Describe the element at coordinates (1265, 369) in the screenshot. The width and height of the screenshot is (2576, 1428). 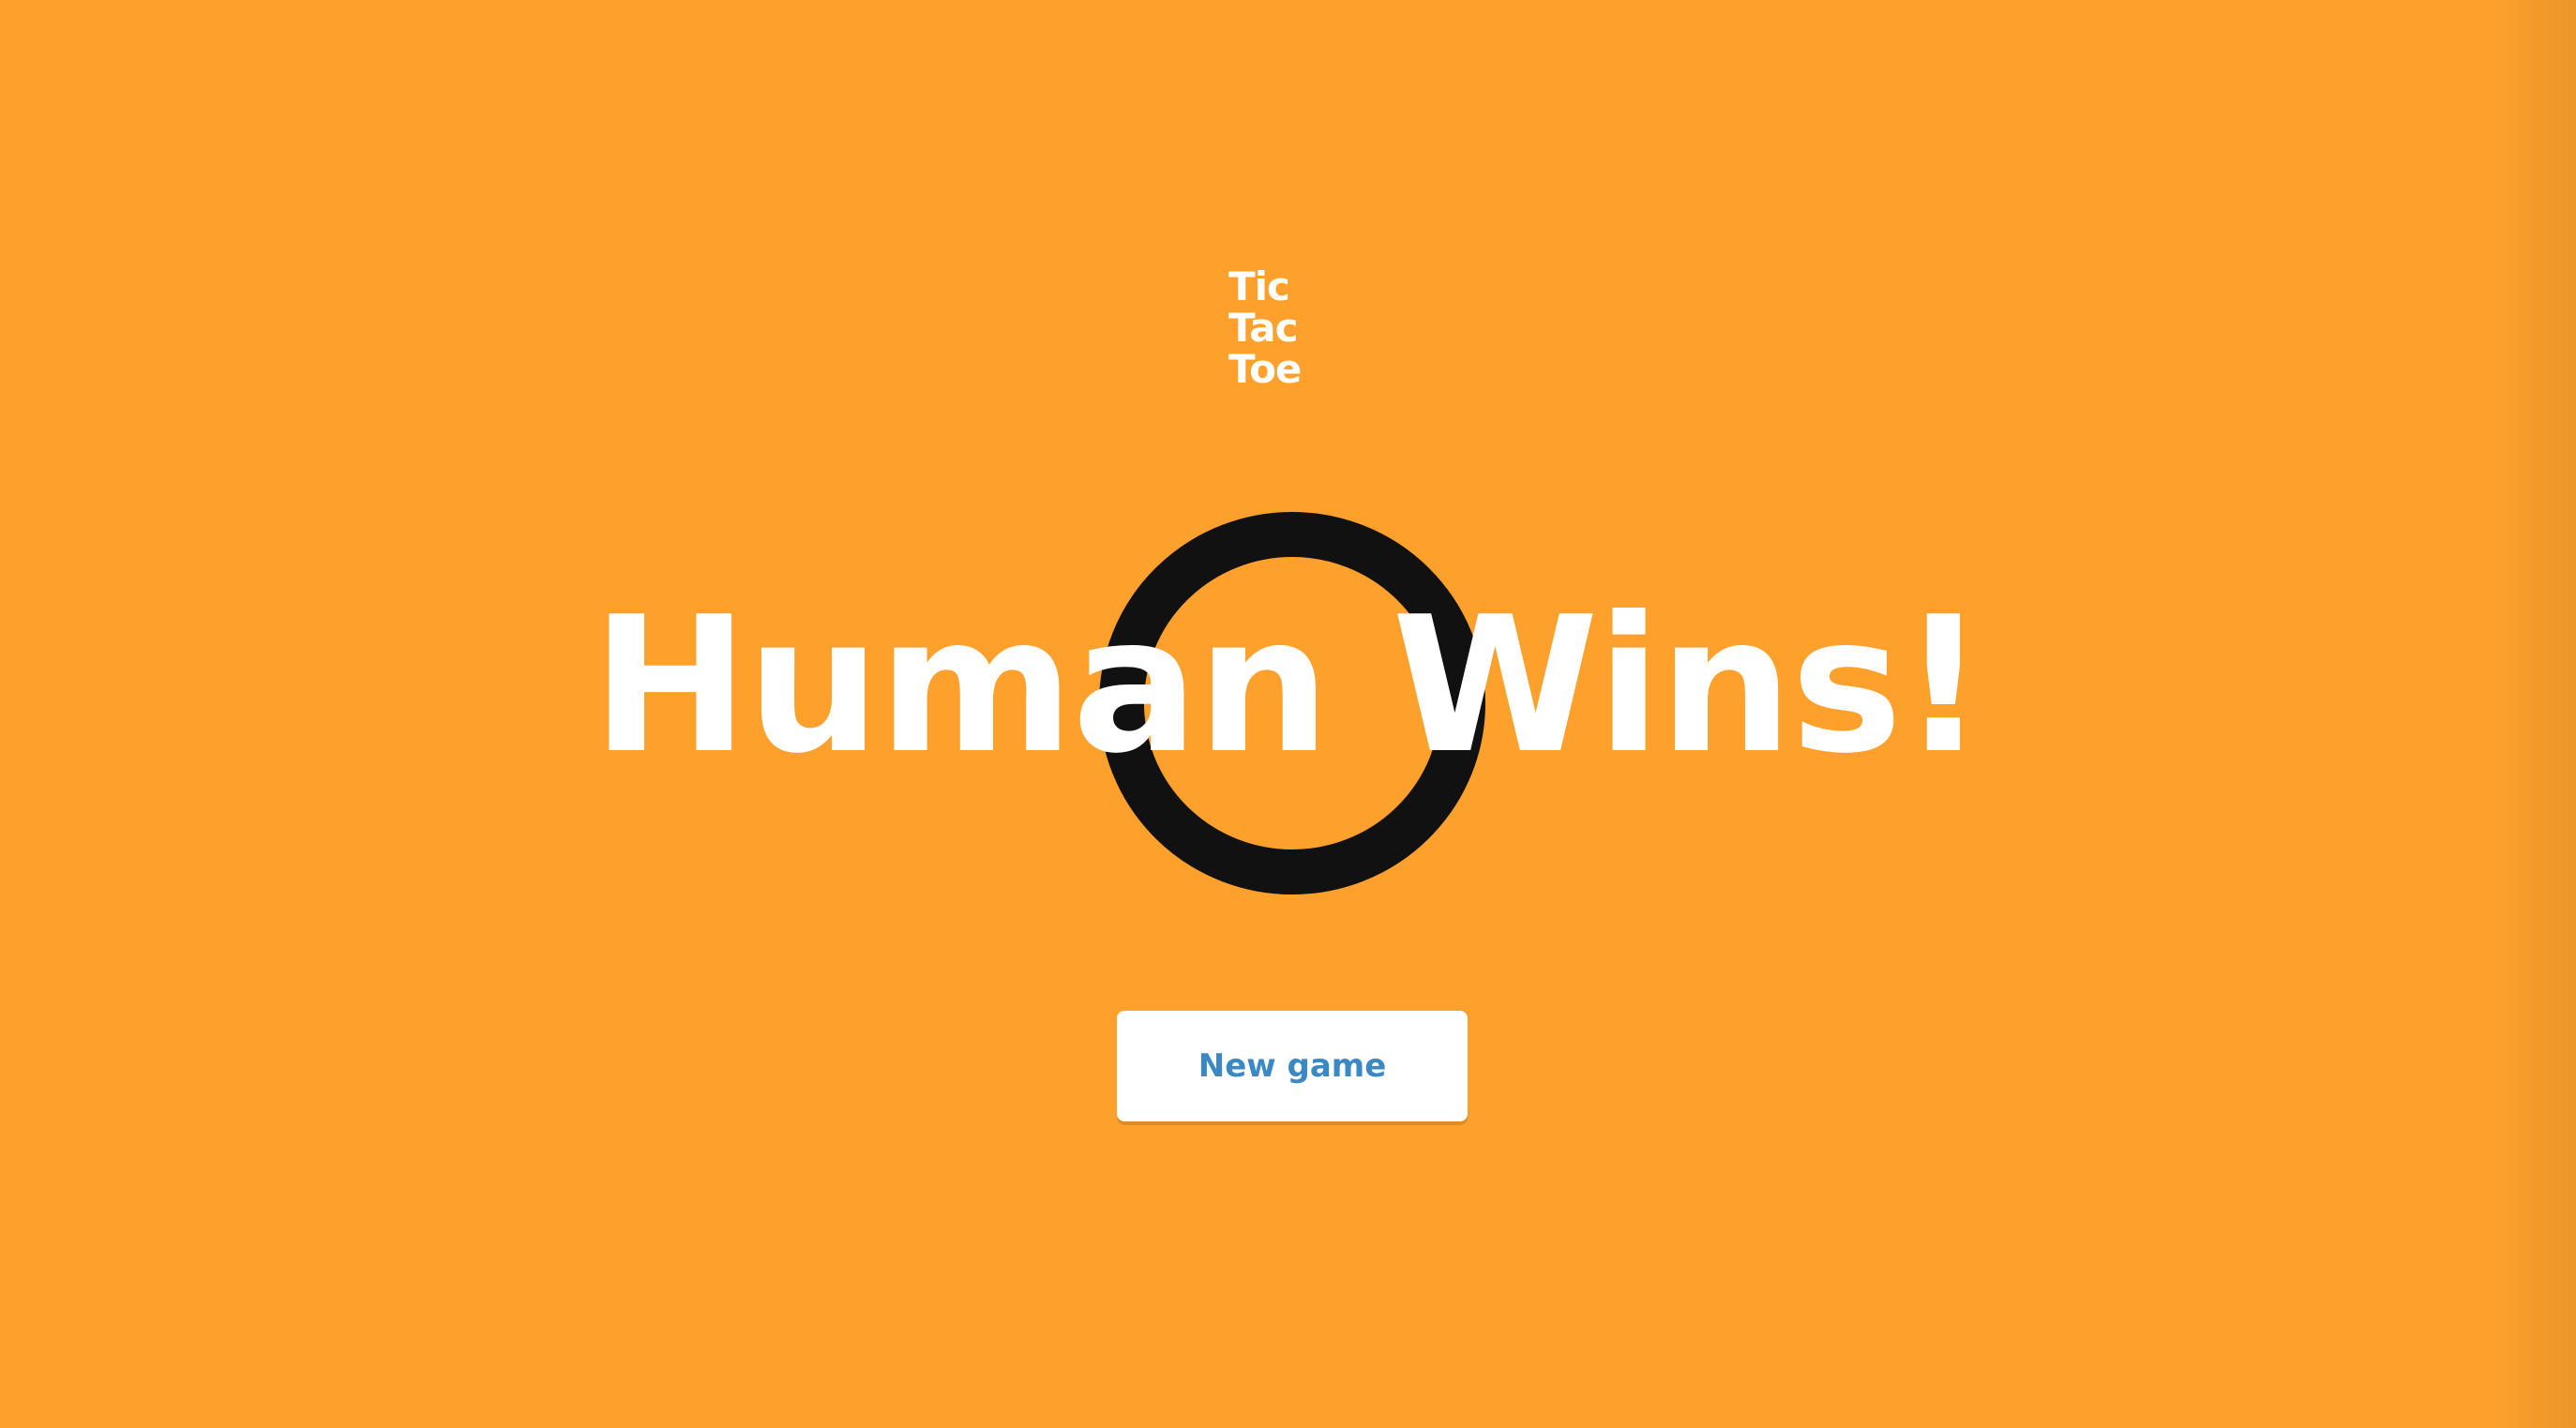
I see `logo-line-toe: Toe` at that location.